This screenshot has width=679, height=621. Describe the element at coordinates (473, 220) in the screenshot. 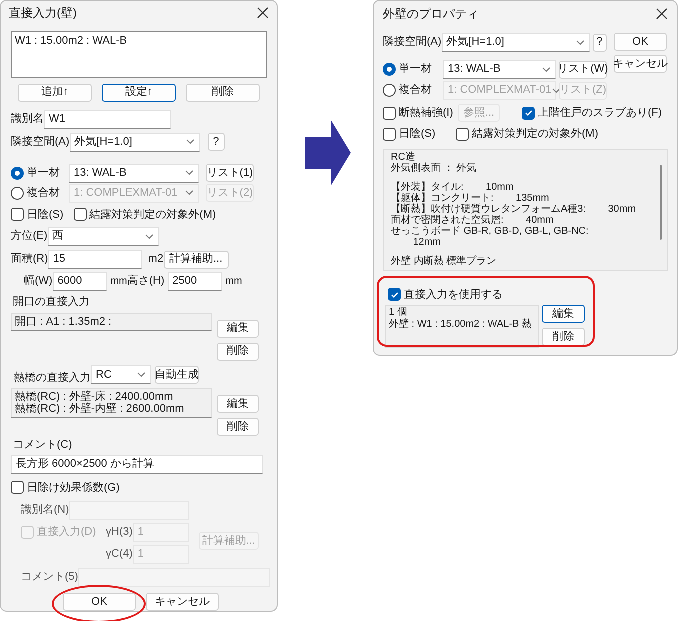

I see `description-line: 面材で密閉された空気層: 40mm` at that location.